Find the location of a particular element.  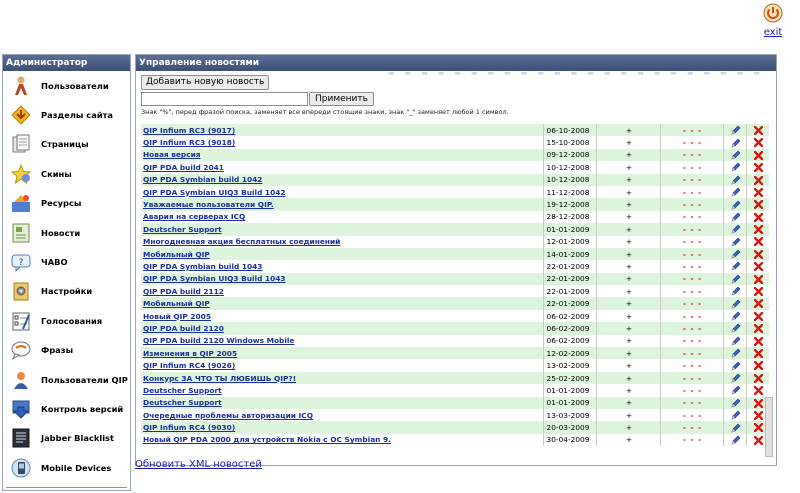

news-title-link: QIP Infium RC4 (9030) is located at coordinates (189, 427).